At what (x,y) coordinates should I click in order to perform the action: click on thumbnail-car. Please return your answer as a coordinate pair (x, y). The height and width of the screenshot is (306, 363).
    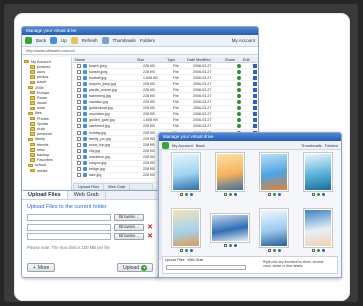
    Looking at the image, I should click on (230, 235).